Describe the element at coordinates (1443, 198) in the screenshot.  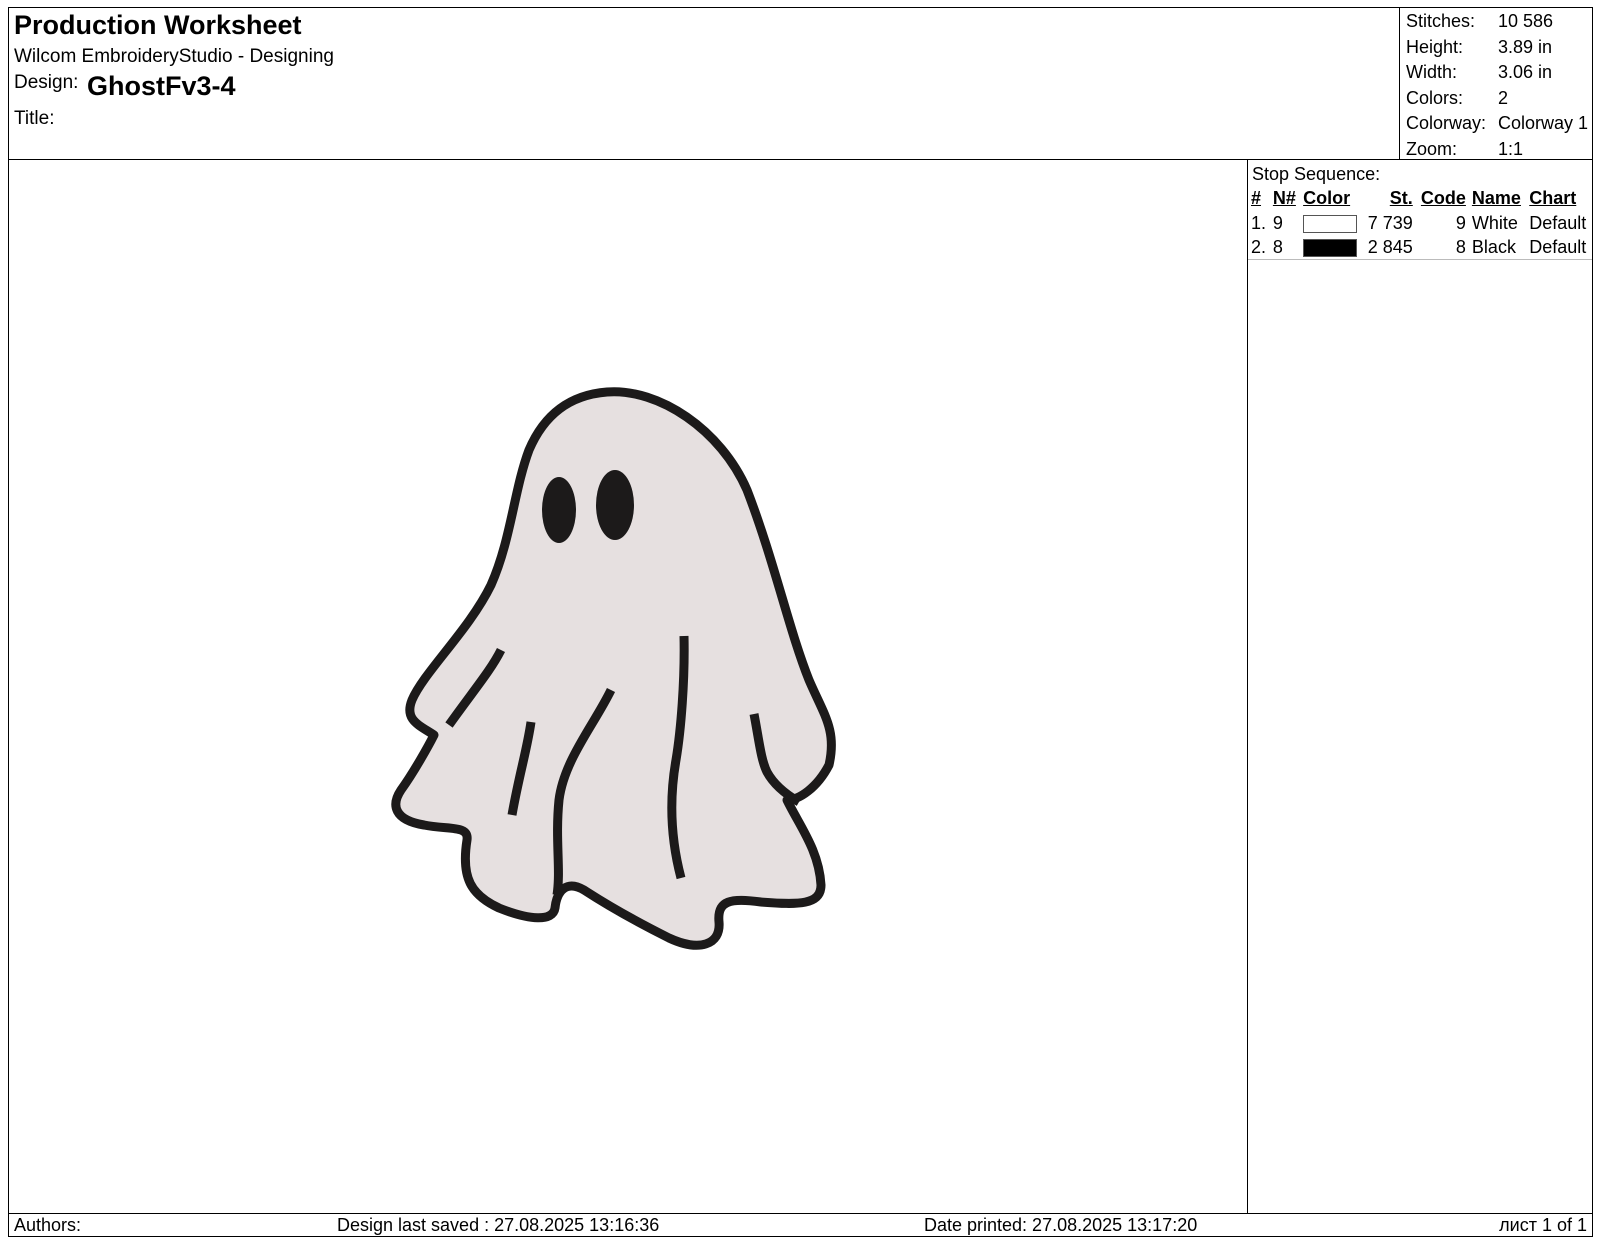
I see `col-code: Code` at that location.